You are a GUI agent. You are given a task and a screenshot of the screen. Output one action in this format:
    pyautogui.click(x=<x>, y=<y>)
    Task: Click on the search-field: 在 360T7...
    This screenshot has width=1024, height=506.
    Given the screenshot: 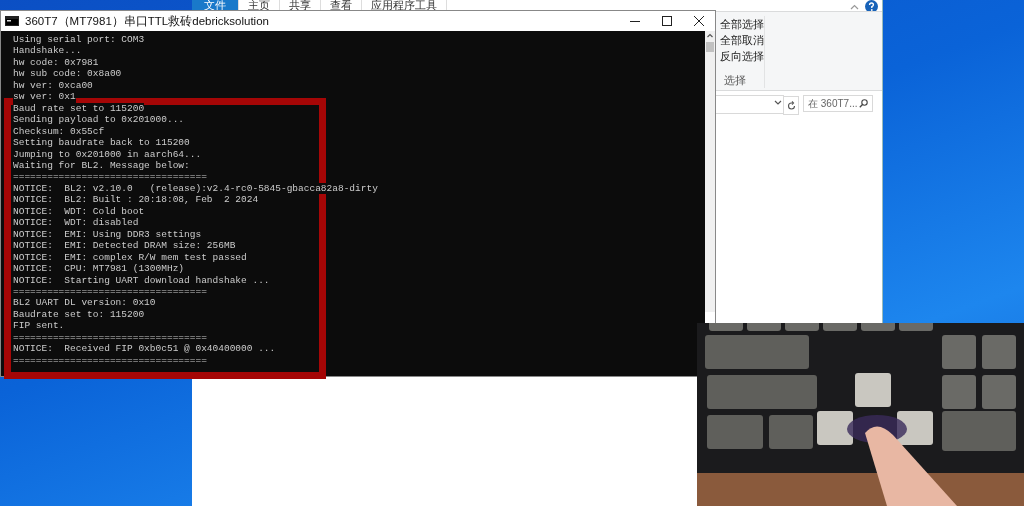 What is the action you would take?
    pyautogui.click(x=838, y=103)
    